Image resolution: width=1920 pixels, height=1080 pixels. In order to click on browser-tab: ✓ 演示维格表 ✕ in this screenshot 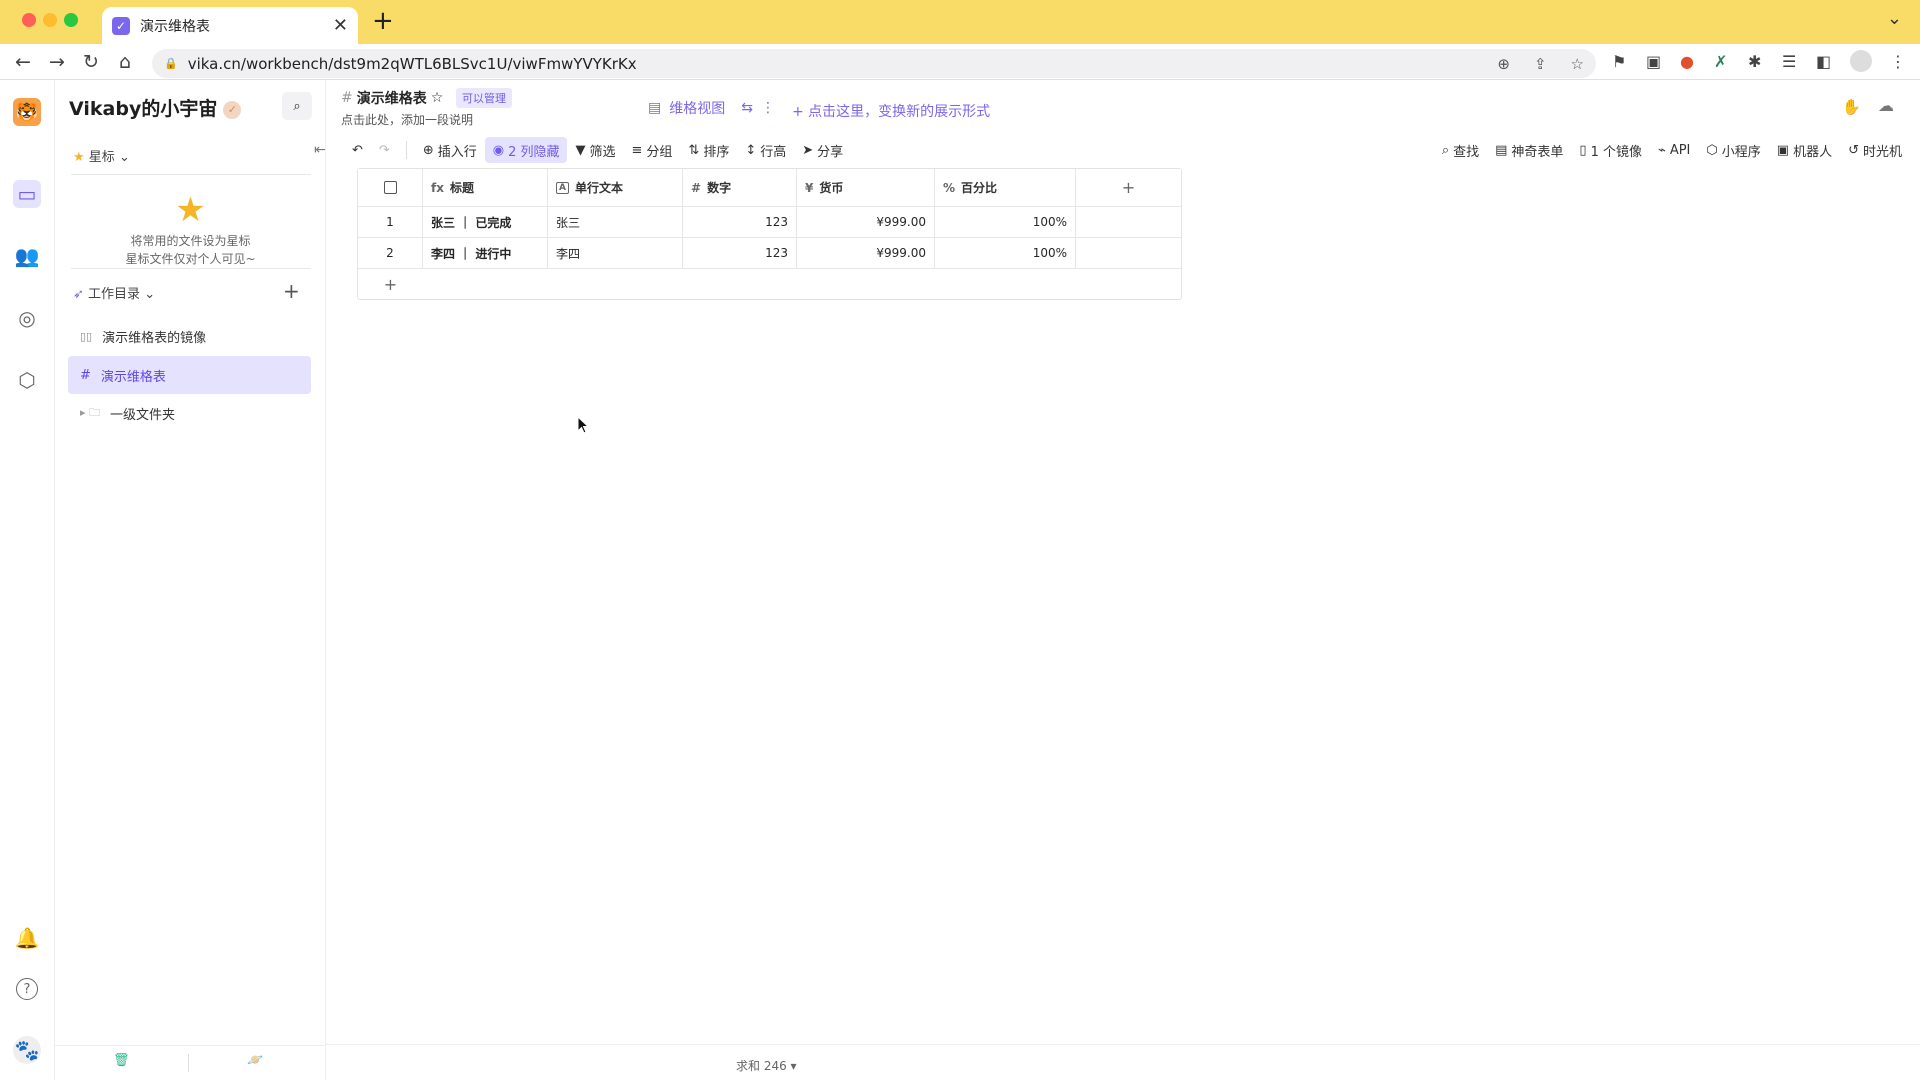, I will do `click(230, 25)`.